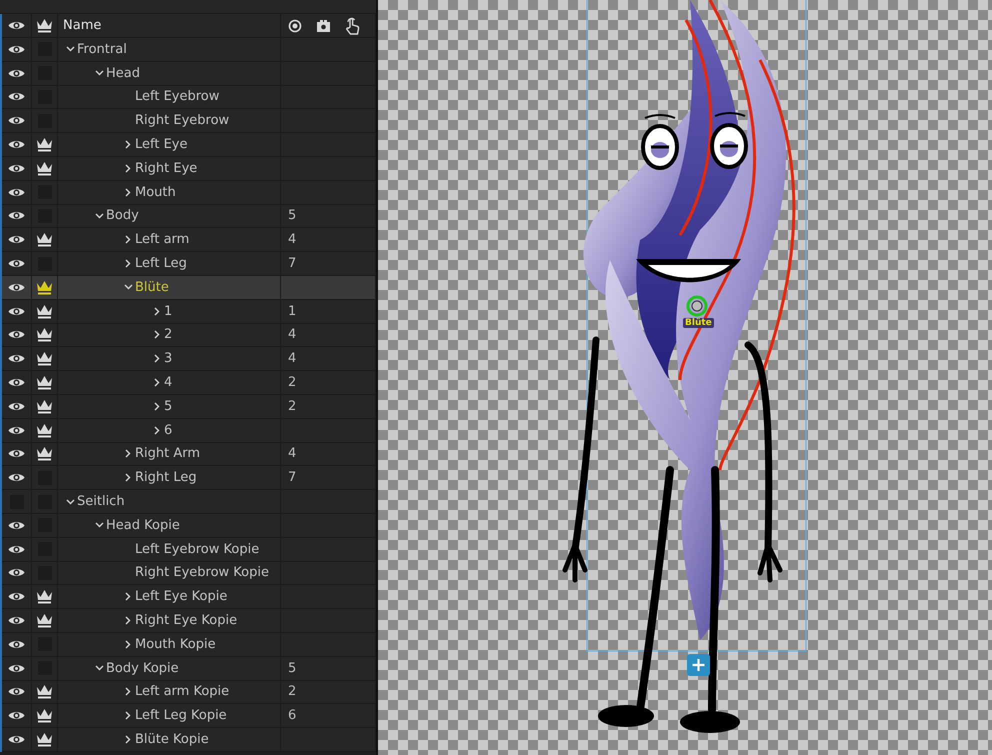 The image size is (992, 755). Describe the element at coordinates (189, 716) in the screenshot. I see `layer-row: Left Leg Kopie 6` at that location.